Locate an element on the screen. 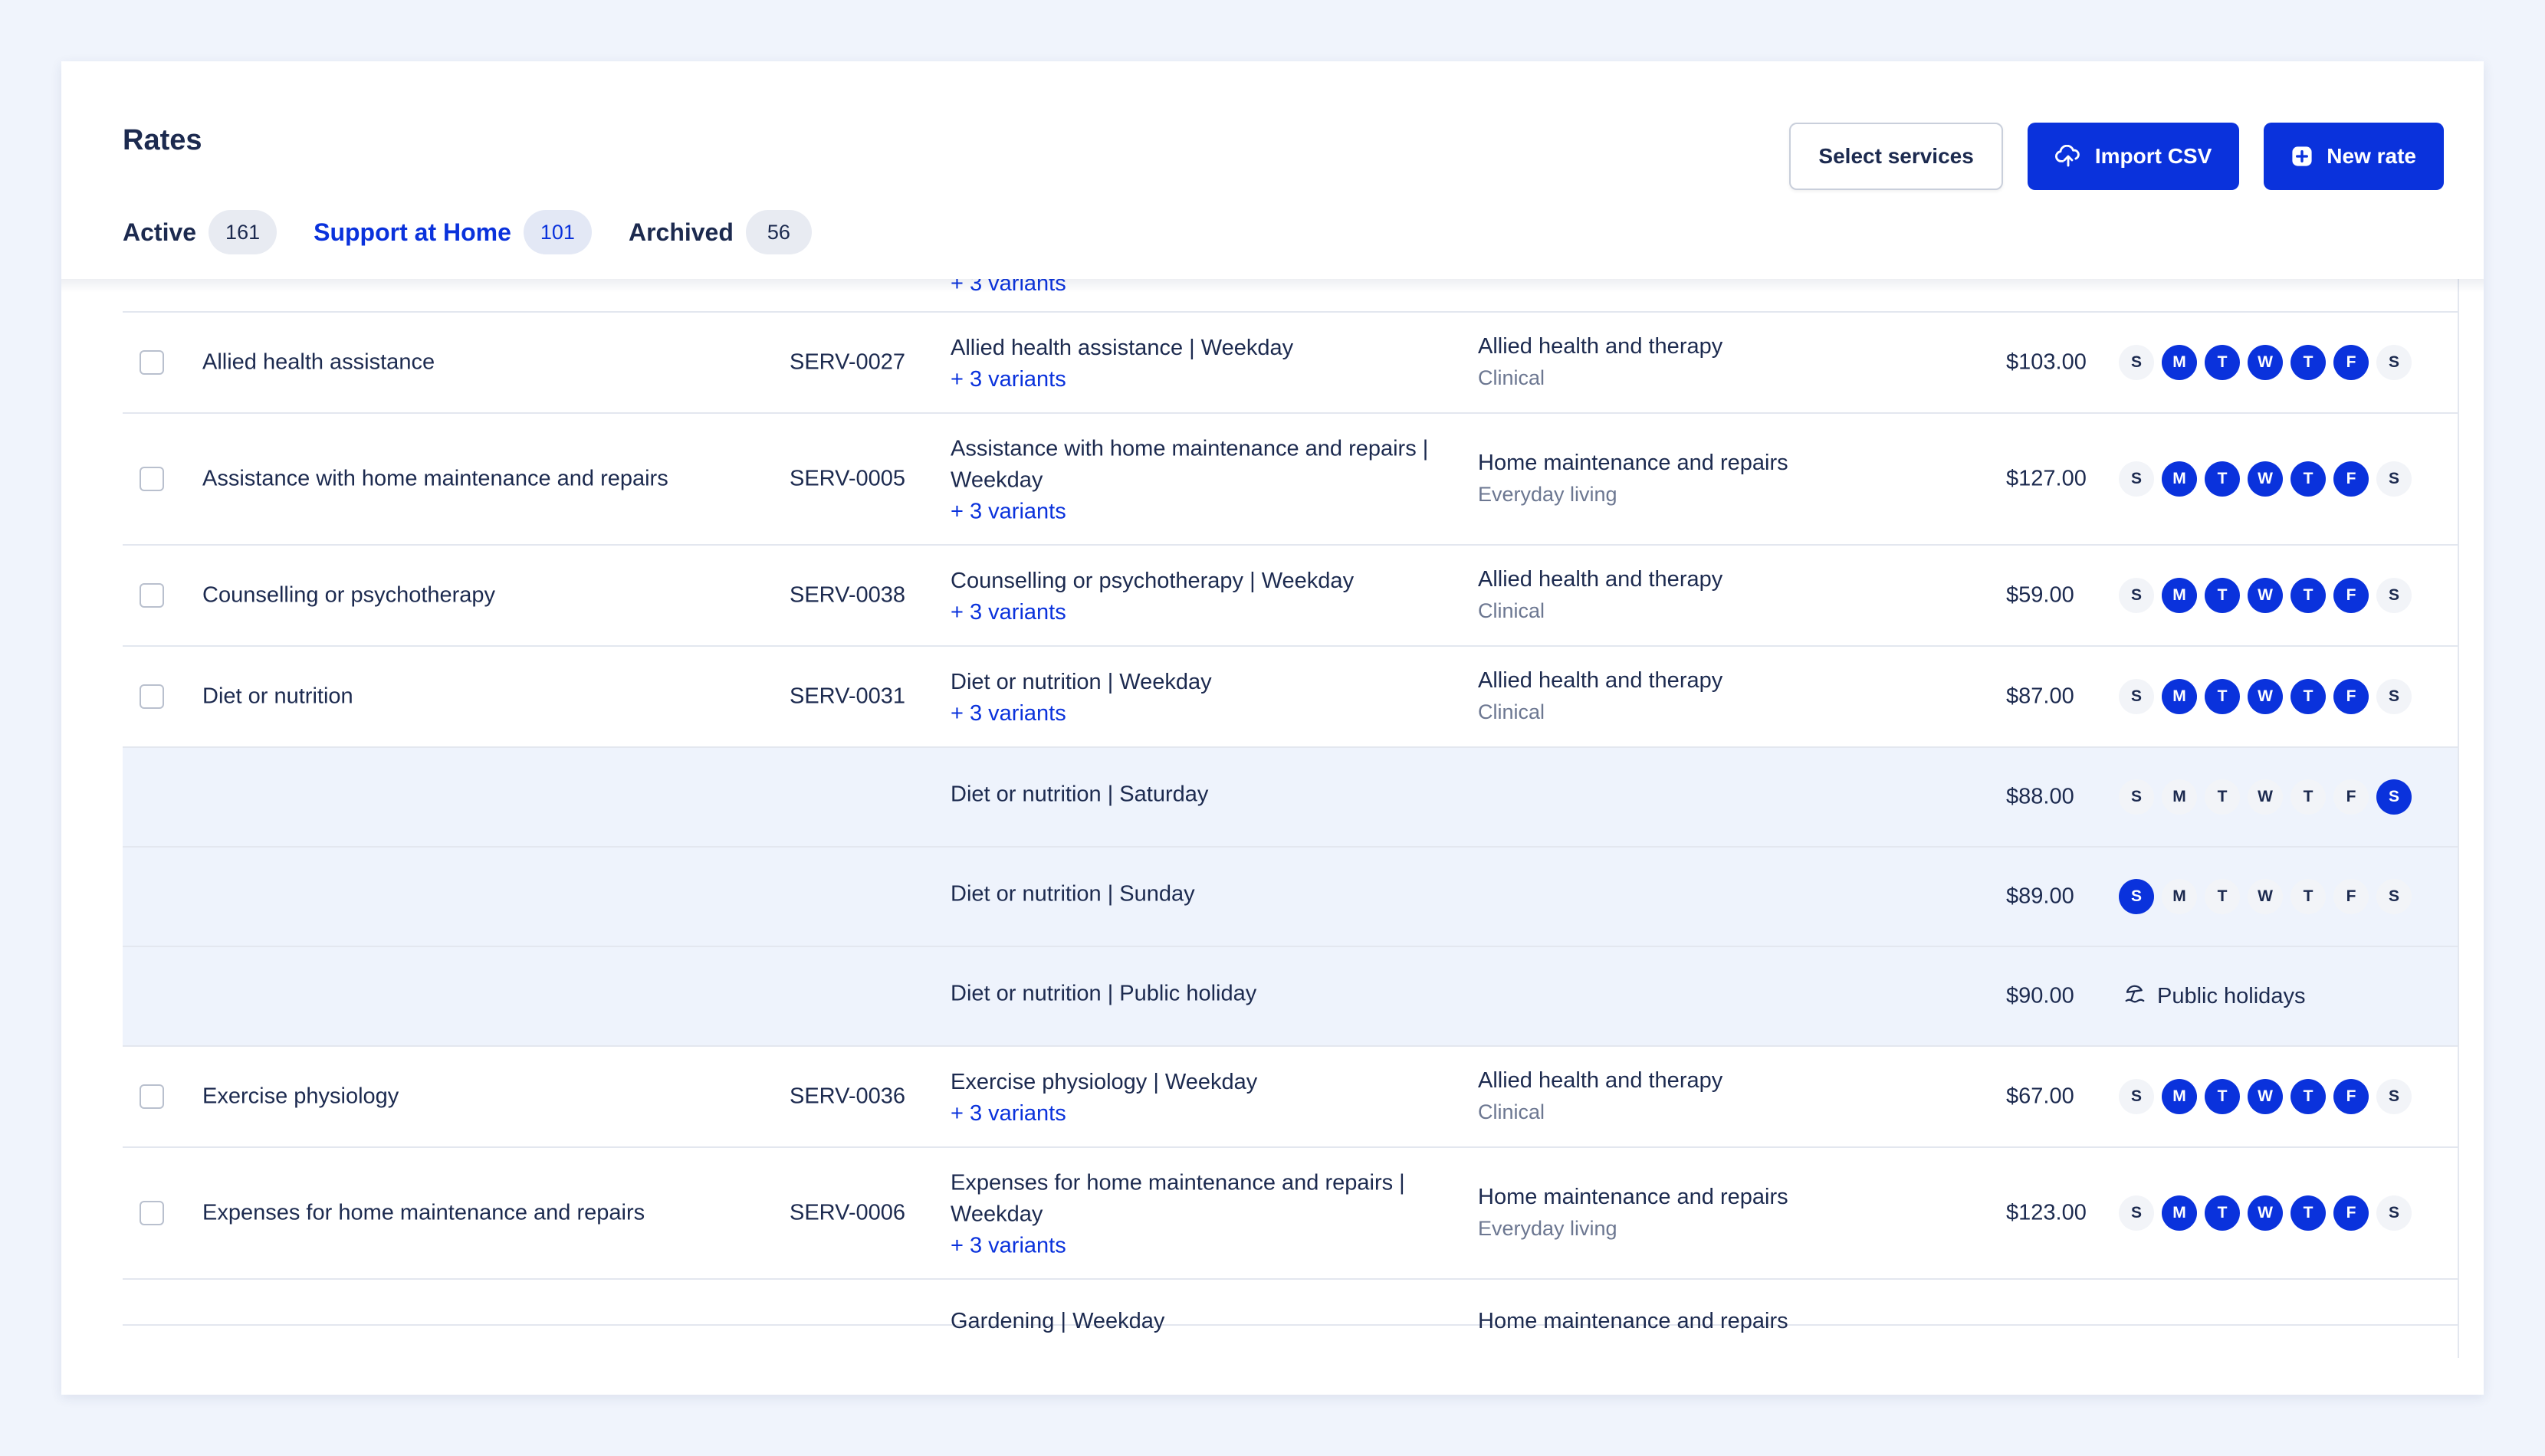 This screenshot has width=2545, height=1456. select-services-button: Select services is located at coordinates (1896, 156).